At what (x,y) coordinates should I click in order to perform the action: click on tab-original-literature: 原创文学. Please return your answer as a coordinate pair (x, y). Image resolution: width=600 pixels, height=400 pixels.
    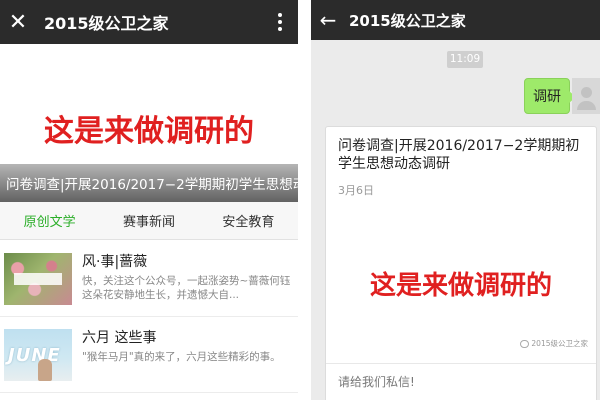
    Looking at the image, I should click on (49, 220).